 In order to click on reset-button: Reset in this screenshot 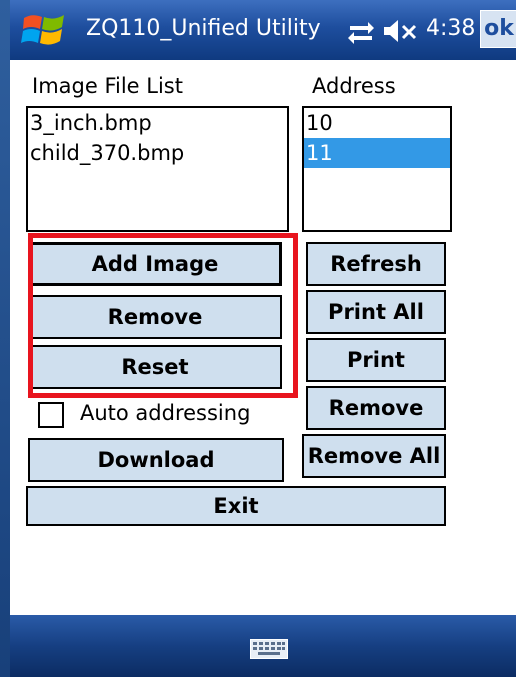, I will do `click(155, 367)`.